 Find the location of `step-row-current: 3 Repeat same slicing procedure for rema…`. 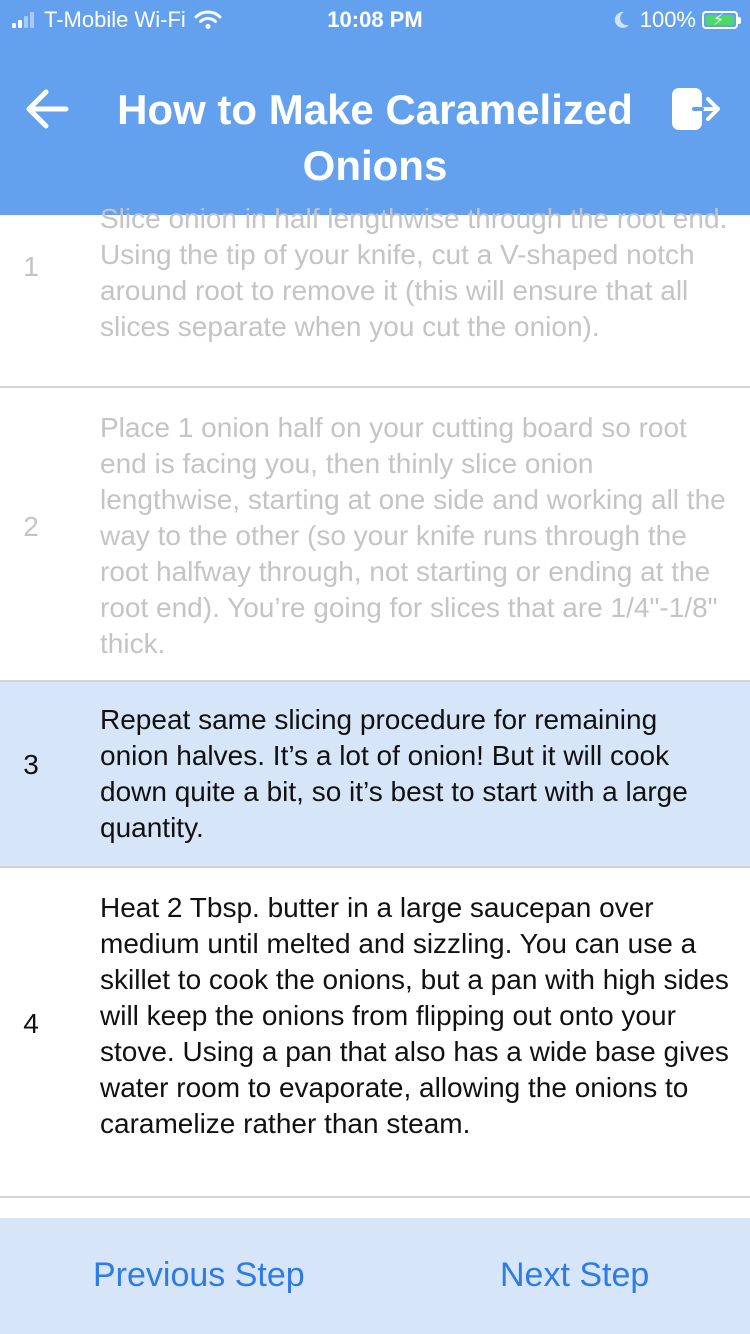

step-row-current: 3 Repeat same slicing procedure for rema… is located at coordinates (375, 775).